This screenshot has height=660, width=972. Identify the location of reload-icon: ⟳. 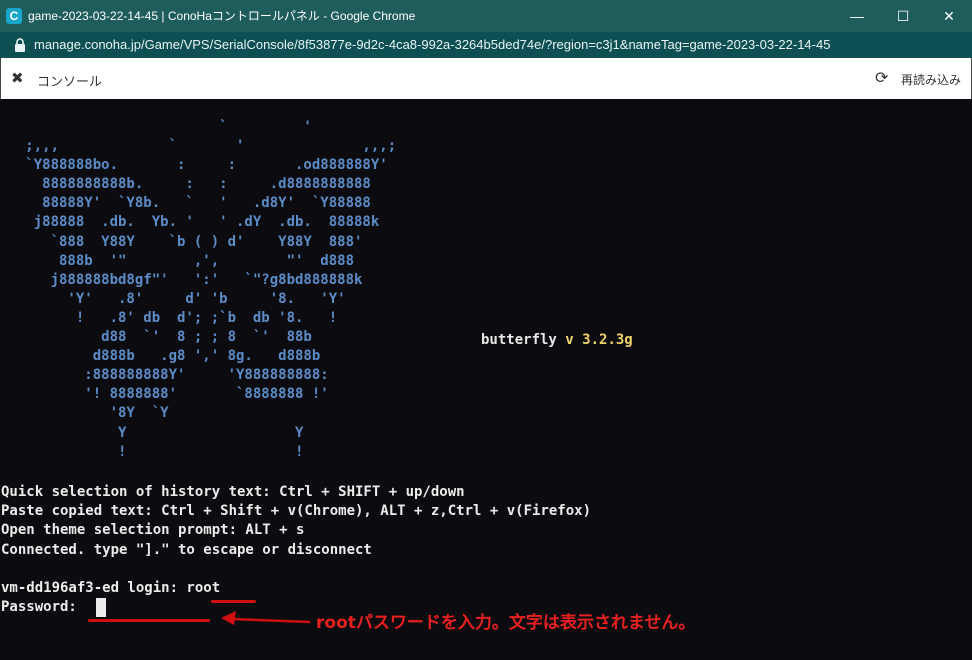
(881, 78).